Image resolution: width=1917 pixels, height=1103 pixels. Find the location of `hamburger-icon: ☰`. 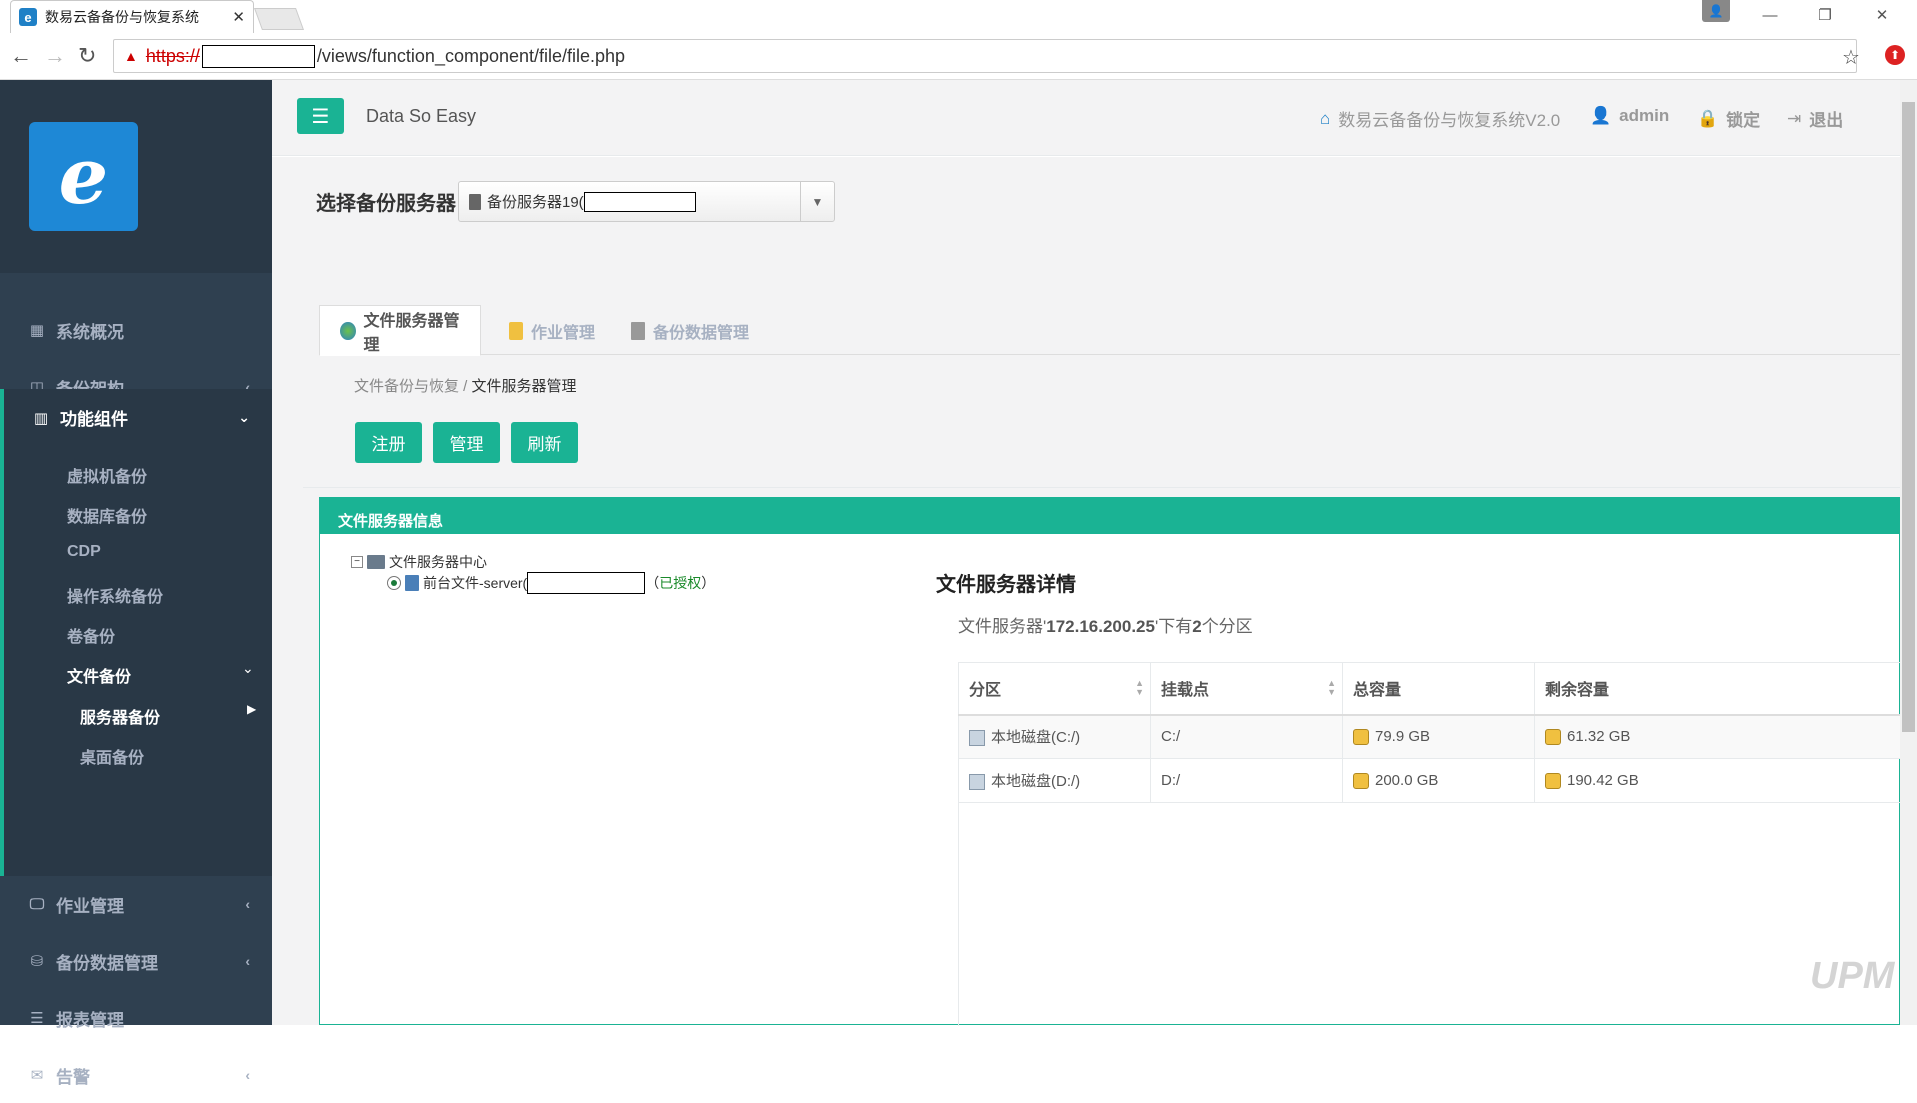

hamburger-icon: ☰ is located at coordinates (320, 116).